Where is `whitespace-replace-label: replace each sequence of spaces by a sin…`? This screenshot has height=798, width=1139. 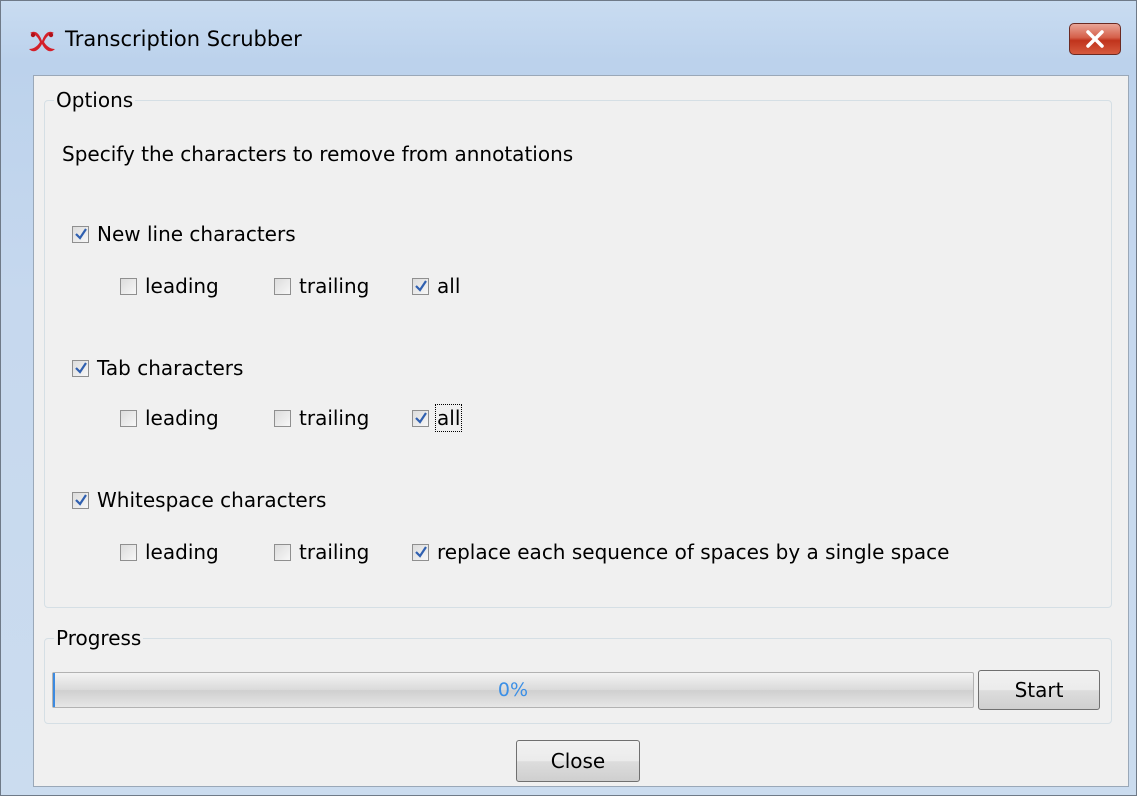 whitespace-replace-label: replace each sequence of spaces by a sin… is located at coordinates (693, 552).